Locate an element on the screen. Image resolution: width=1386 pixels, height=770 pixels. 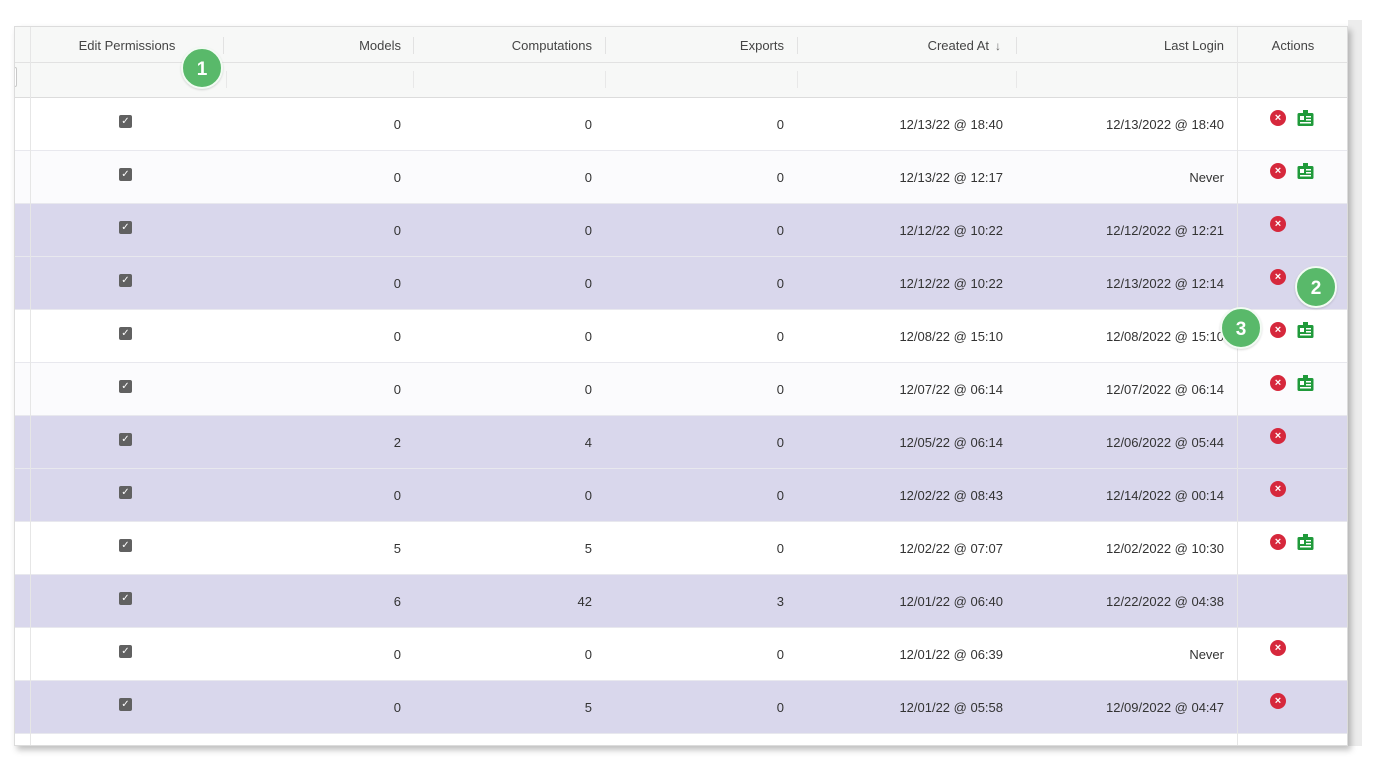
header-actions: Actions is located at coordinates (1293, 45).